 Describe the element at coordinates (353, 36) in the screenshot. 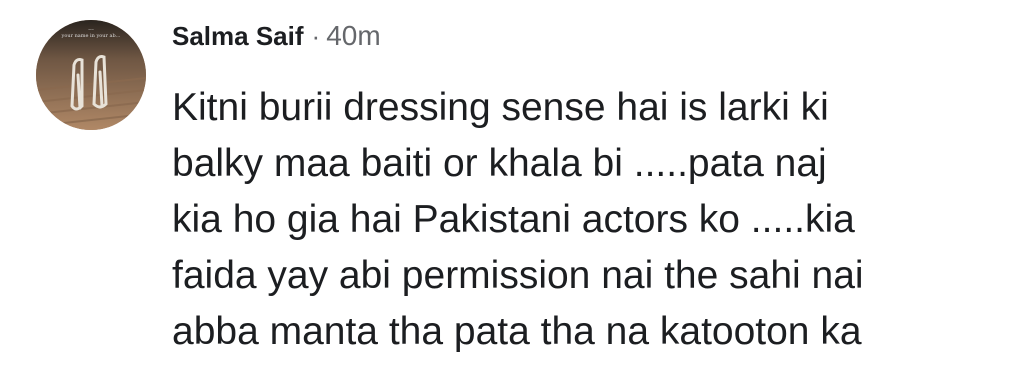

I see `timestamp: 40m` at that location.